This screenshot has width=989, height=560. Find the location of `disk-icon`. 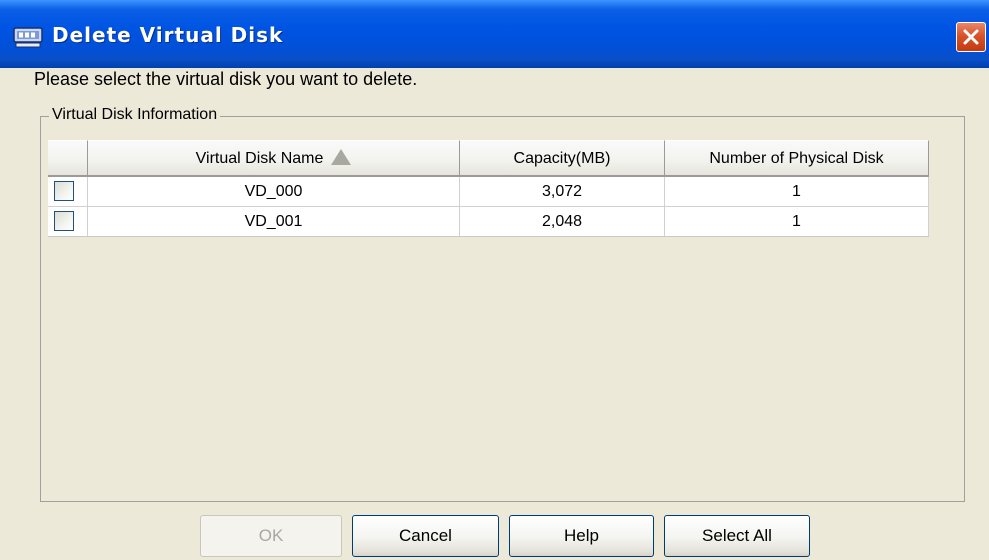

disk-icon is located at coordinates (28, 37).